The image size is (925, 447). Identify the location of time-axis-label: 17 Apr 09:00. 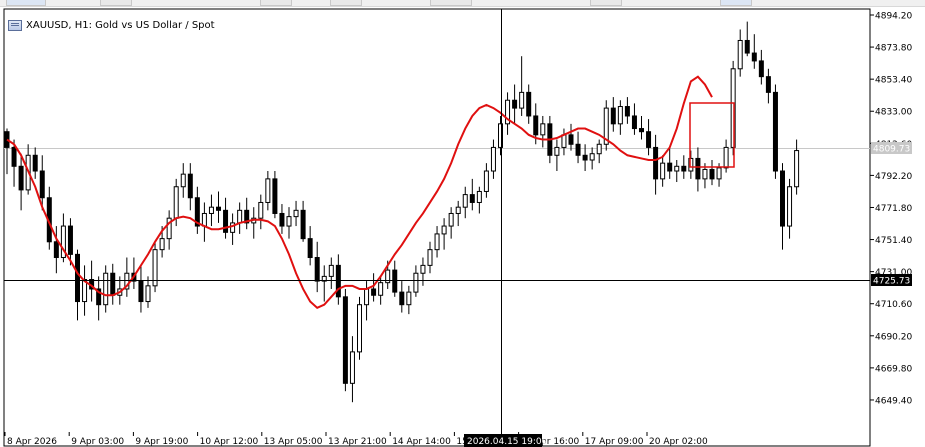
(614, 442).